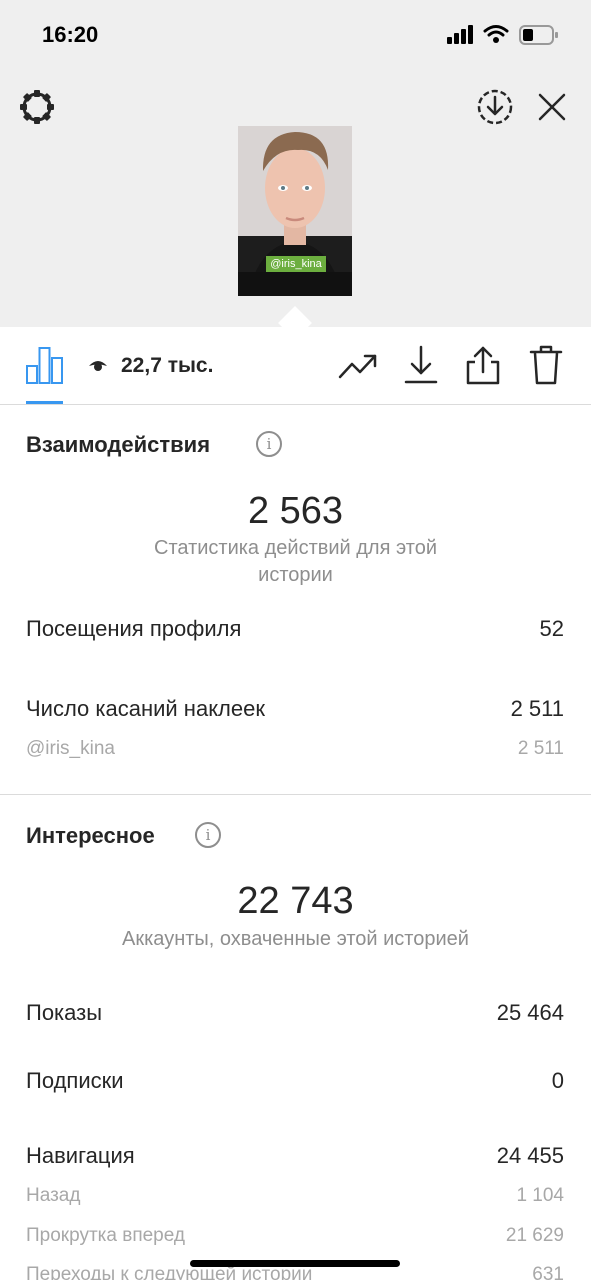  I want to click on impressions-value: 25 464, so click(530, 1012).